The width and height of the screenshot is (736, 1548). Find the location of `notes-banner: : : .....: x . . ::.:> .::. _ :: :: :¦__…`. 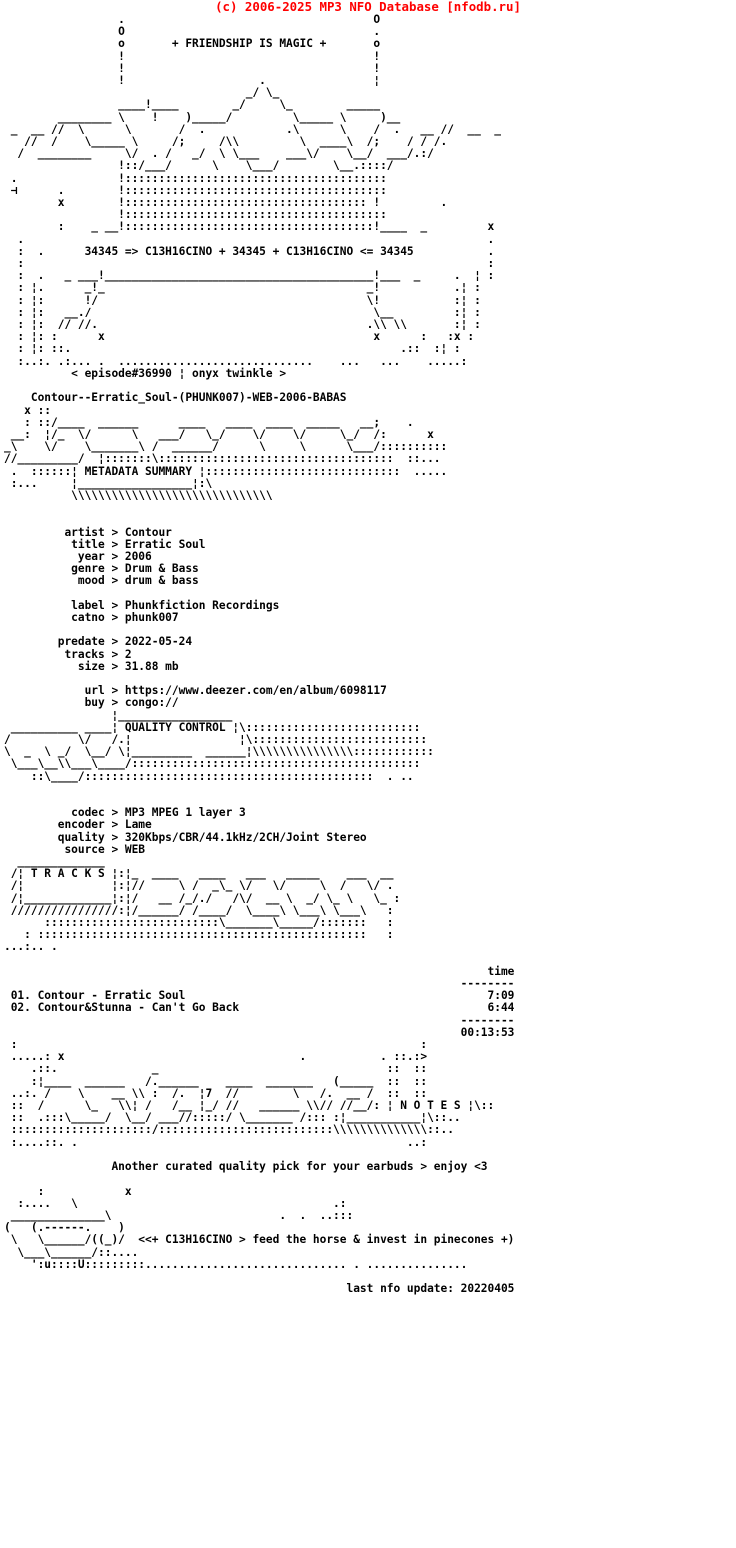

notes-banner: : : .....: x . . ::.:> .::. _ :: :: :¦__… is located at coordinates (252, 1093).